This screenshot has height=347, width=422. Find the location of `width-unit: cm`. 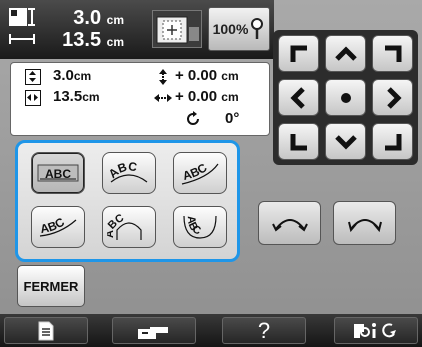

width-unit: cm is located at coordinates (115, 42).